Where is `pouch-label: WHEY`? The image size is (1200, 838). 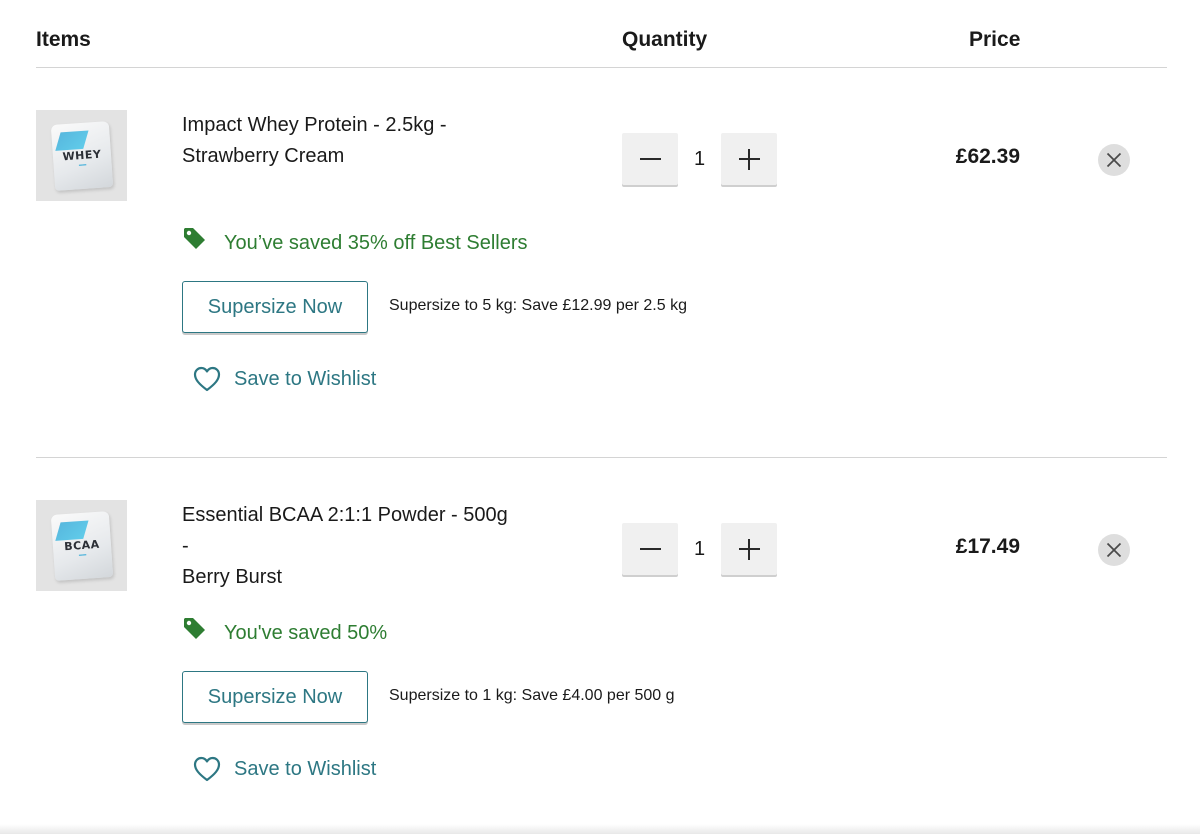
pouch-label: WHEY is located at coordinates (81, 155).